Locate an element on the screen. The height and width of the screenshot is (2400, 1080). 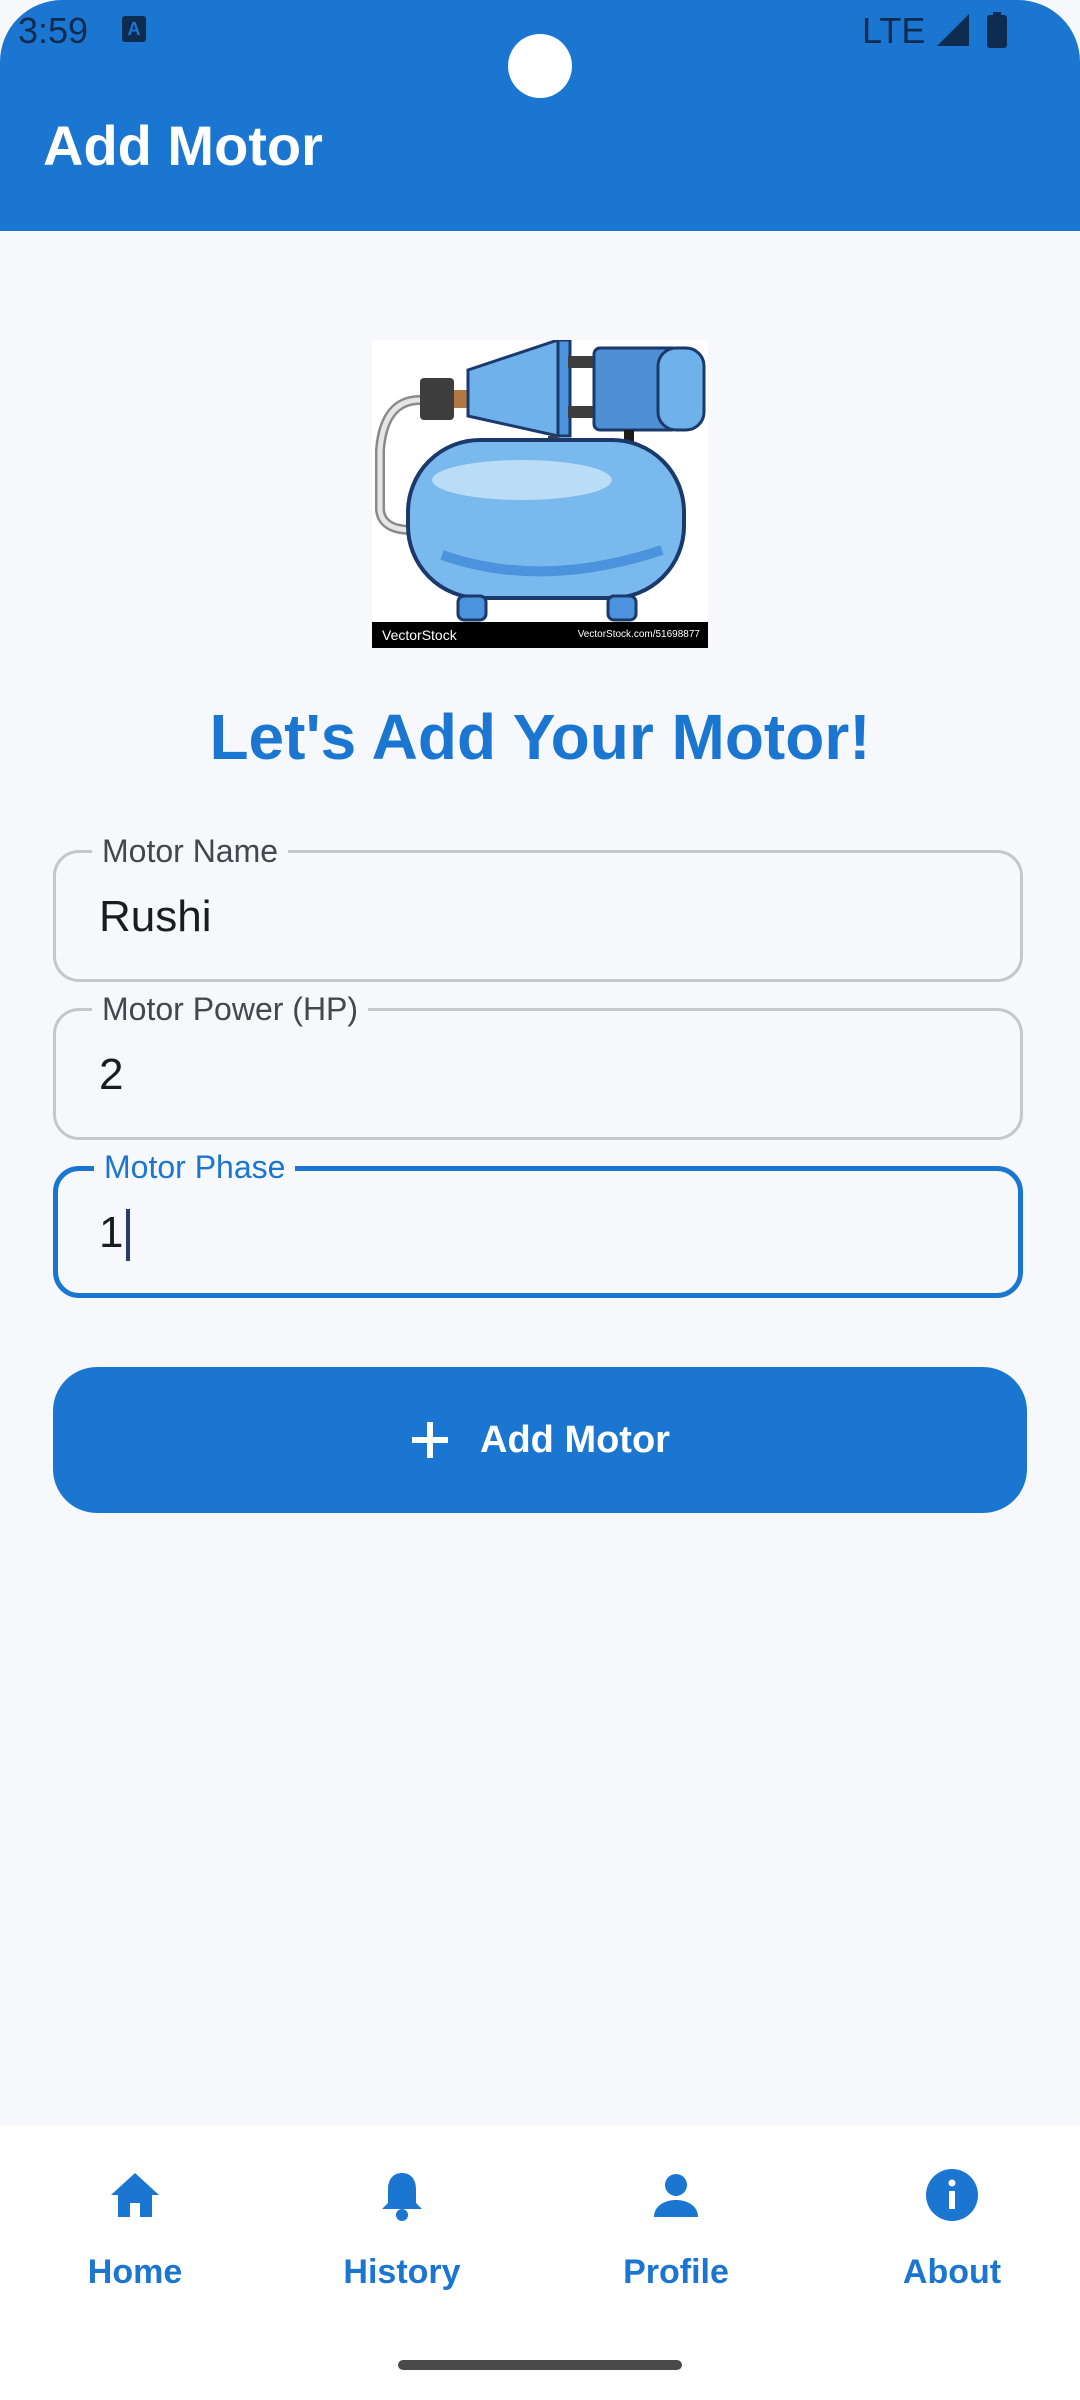
watermark-left: VectorStock is located at coordinates (419, 635).